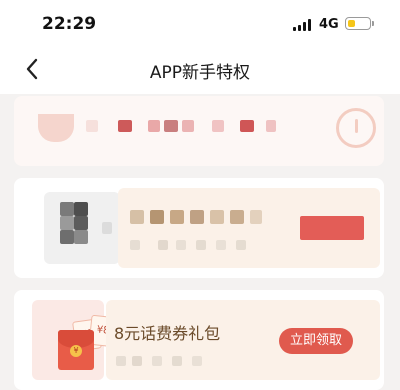 This screenshot has width=400, height=390. I want to click on claim-button: 立即领取, so click(316, 341).